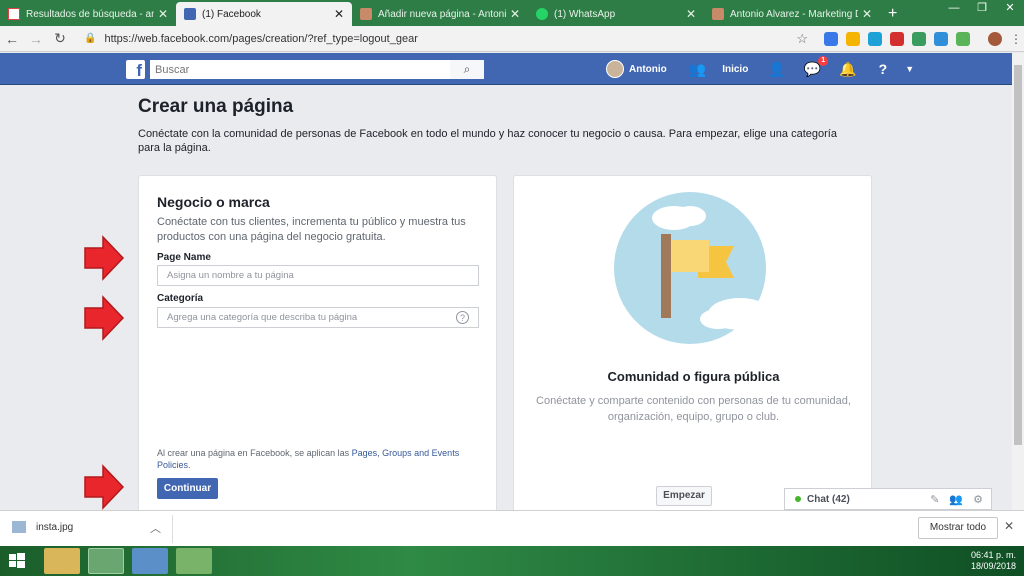  Describe the element at coordinates (978, 499) in the screenshot. I see `settings-gear-icon: ⚙` at that location.